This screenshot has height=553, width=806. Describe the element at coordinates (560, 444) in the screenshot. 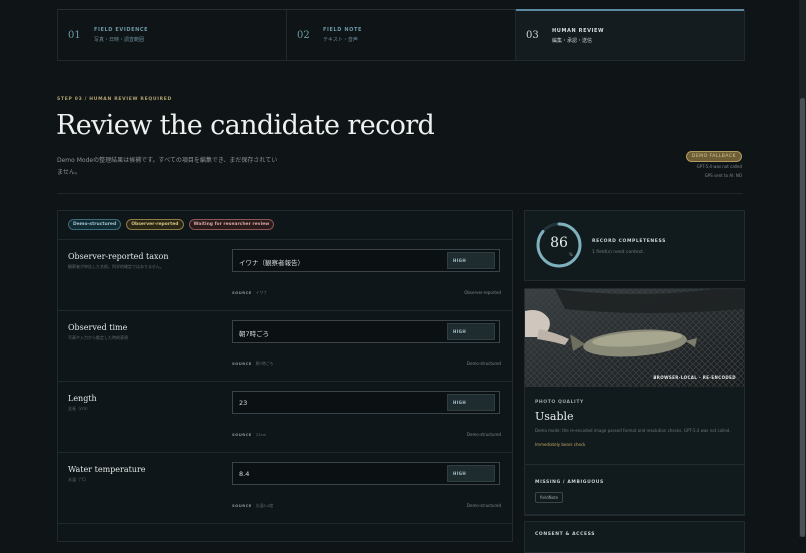

I see `photo-quality-link: Immediately bears check` at that location.